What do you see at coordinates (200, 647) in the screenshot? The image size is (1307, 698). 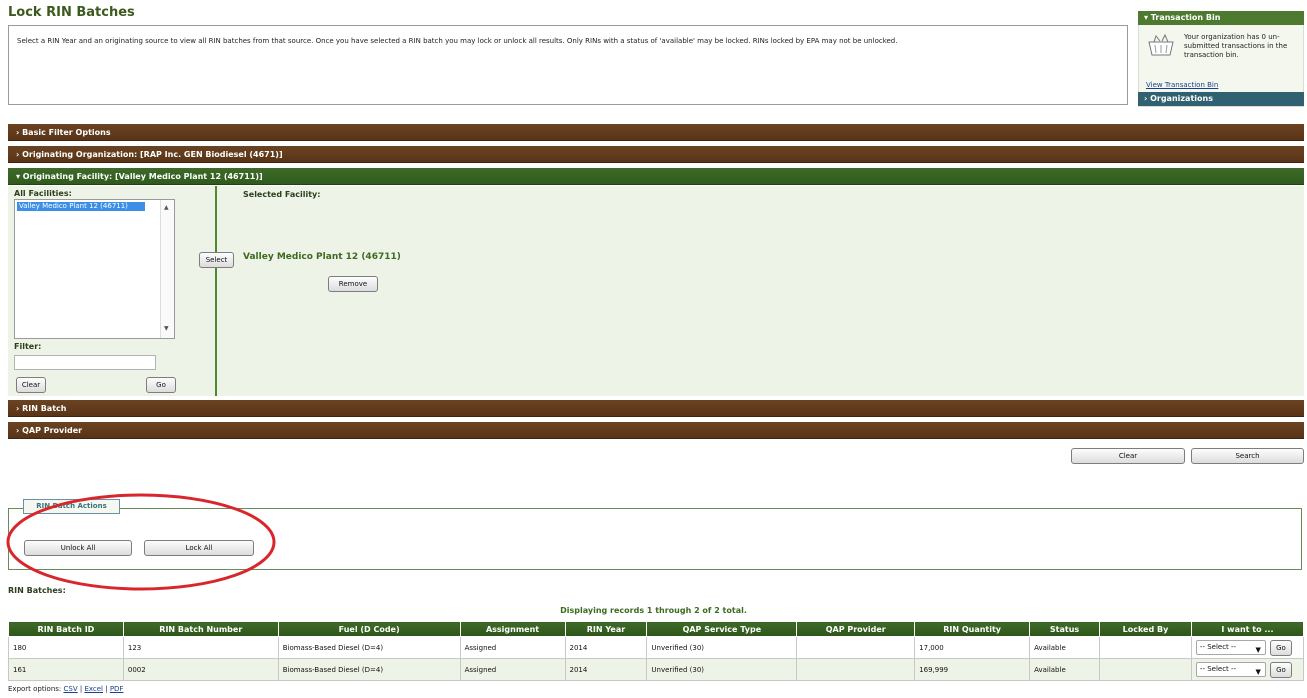 I see `cell-batch-number: 123` at bounding box center [200, 647].